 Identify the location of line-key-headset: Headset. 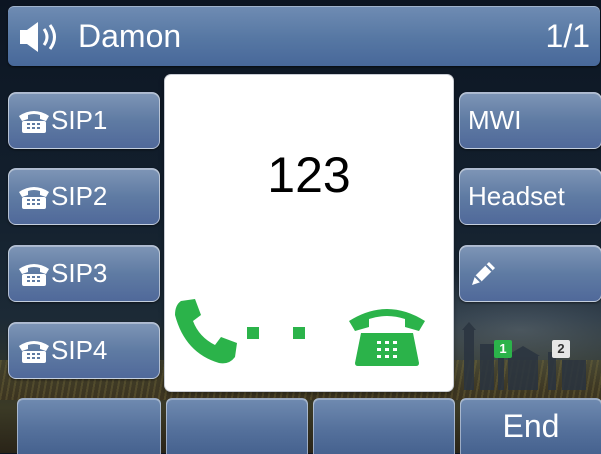
(530, 196).